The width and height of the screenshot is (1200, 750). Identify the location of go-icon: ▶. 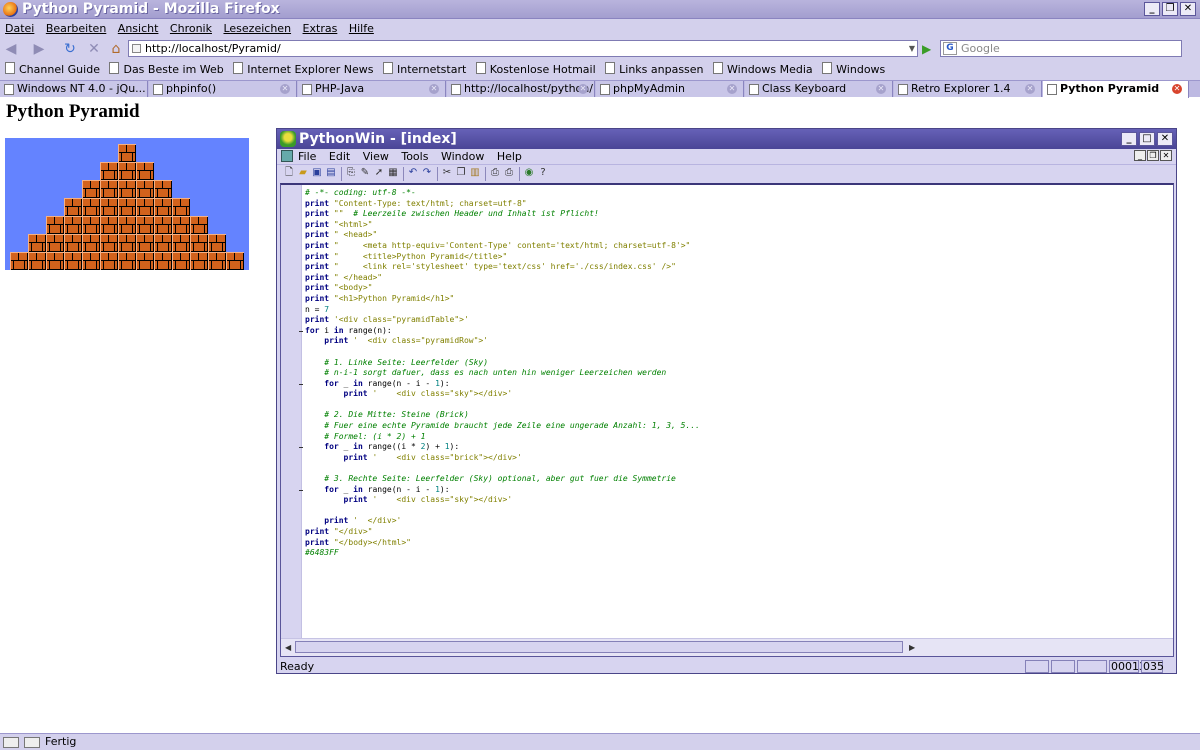
(926, 49).